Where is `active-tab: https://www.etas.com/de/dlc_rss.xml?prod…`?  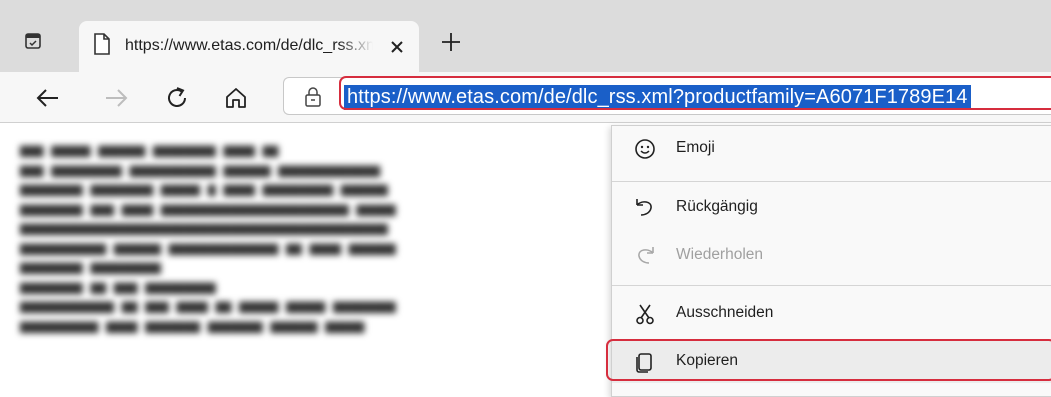 active-tab: https://www.etas.com/de/dlc_rss.xml?prod… is located at coordinates (249, 46).